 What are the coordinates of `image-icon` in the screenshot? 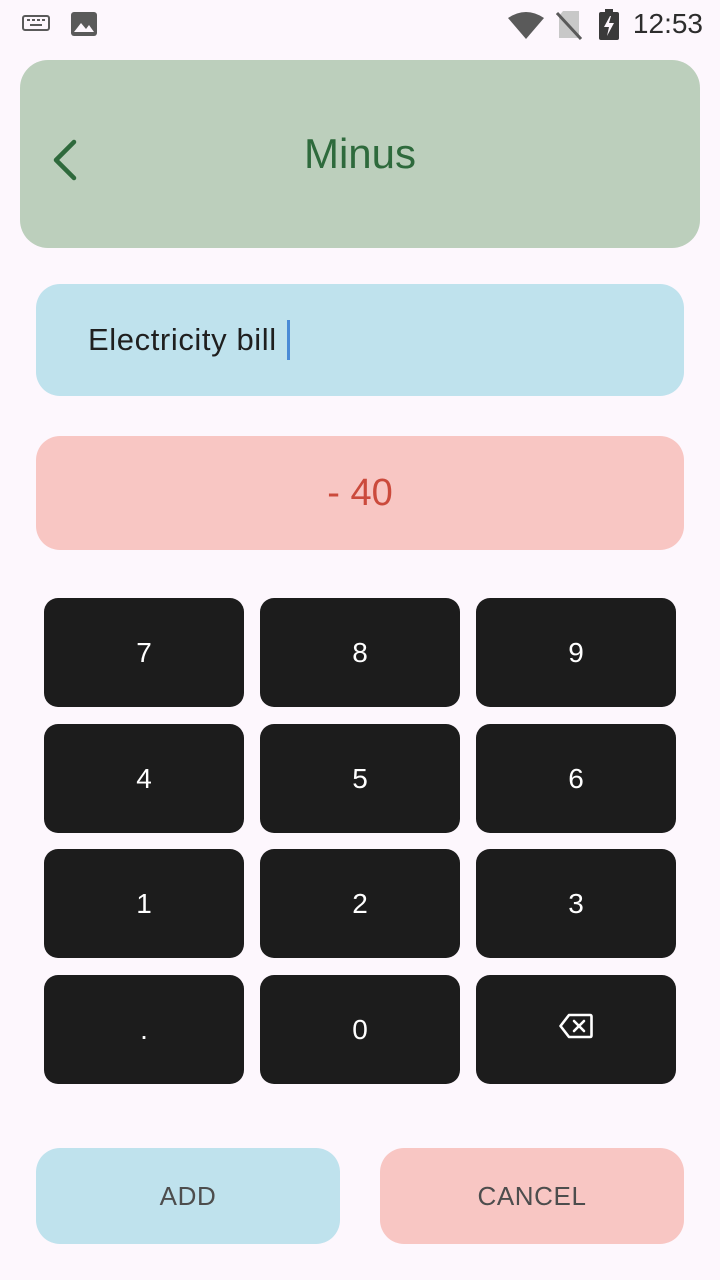 It's located at (84, 26).